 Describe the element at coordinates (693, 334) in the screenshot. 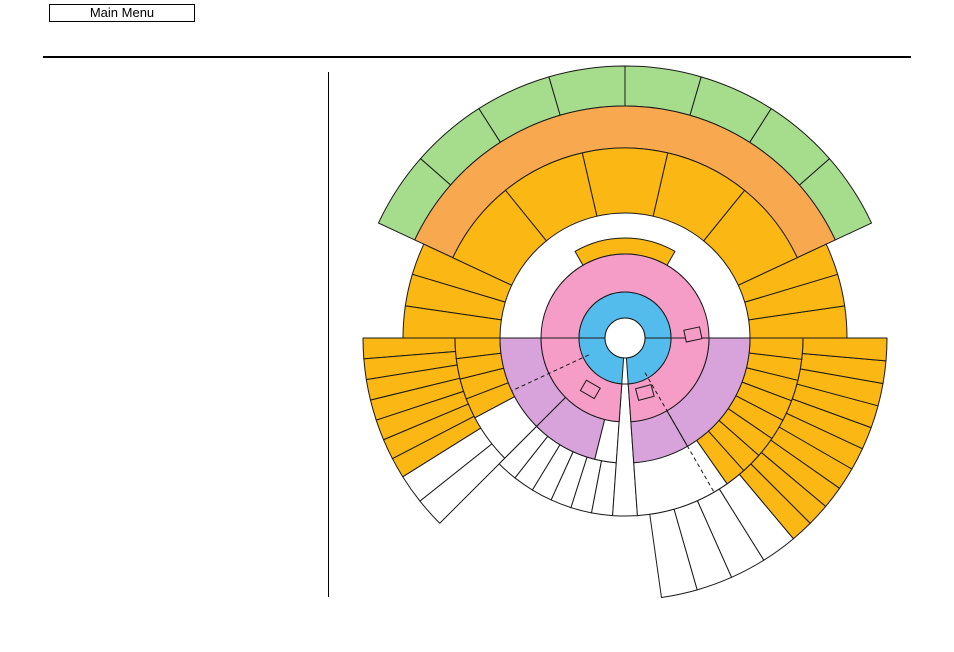

I see `pink-square-marker` at that location.